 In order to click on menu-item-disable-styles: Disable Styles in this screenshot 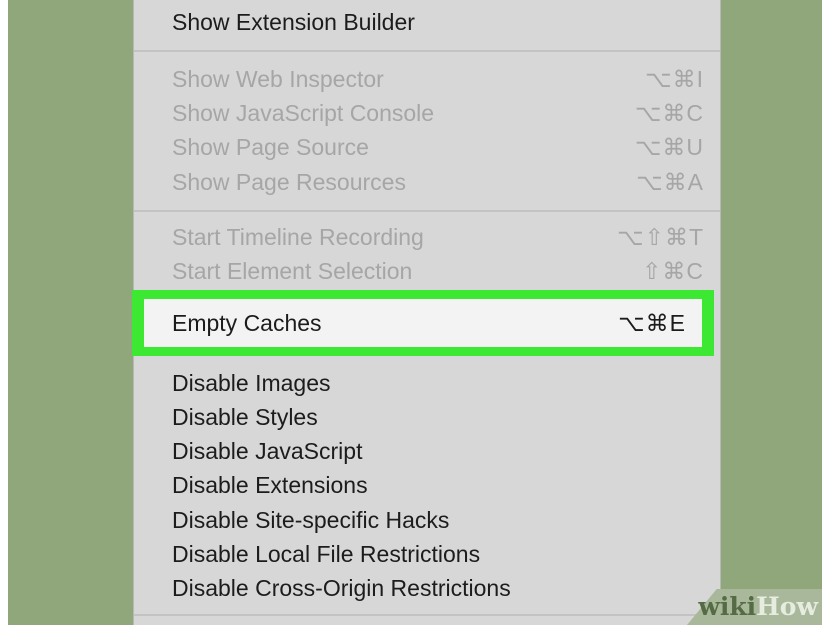, I will do `click(427, 417)`.